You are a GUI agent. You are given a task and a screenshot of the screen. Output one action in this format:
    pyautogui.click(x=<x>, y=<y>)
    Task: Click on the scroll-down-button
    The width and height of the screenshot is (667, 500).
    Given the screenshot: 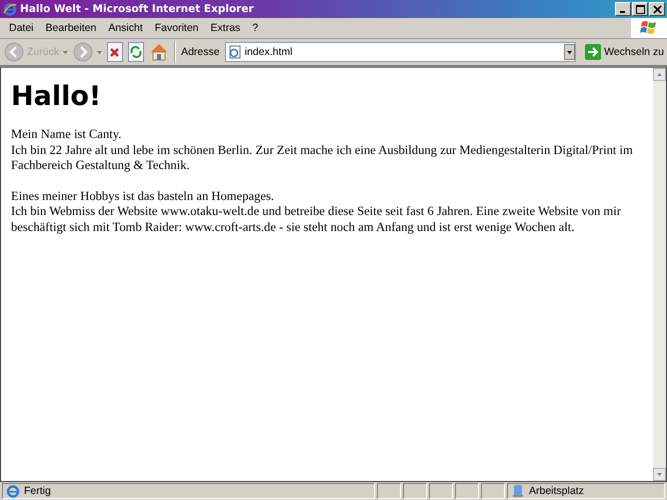 What is the action you would take?
    pyautogui.click(x=659, y=474)
    